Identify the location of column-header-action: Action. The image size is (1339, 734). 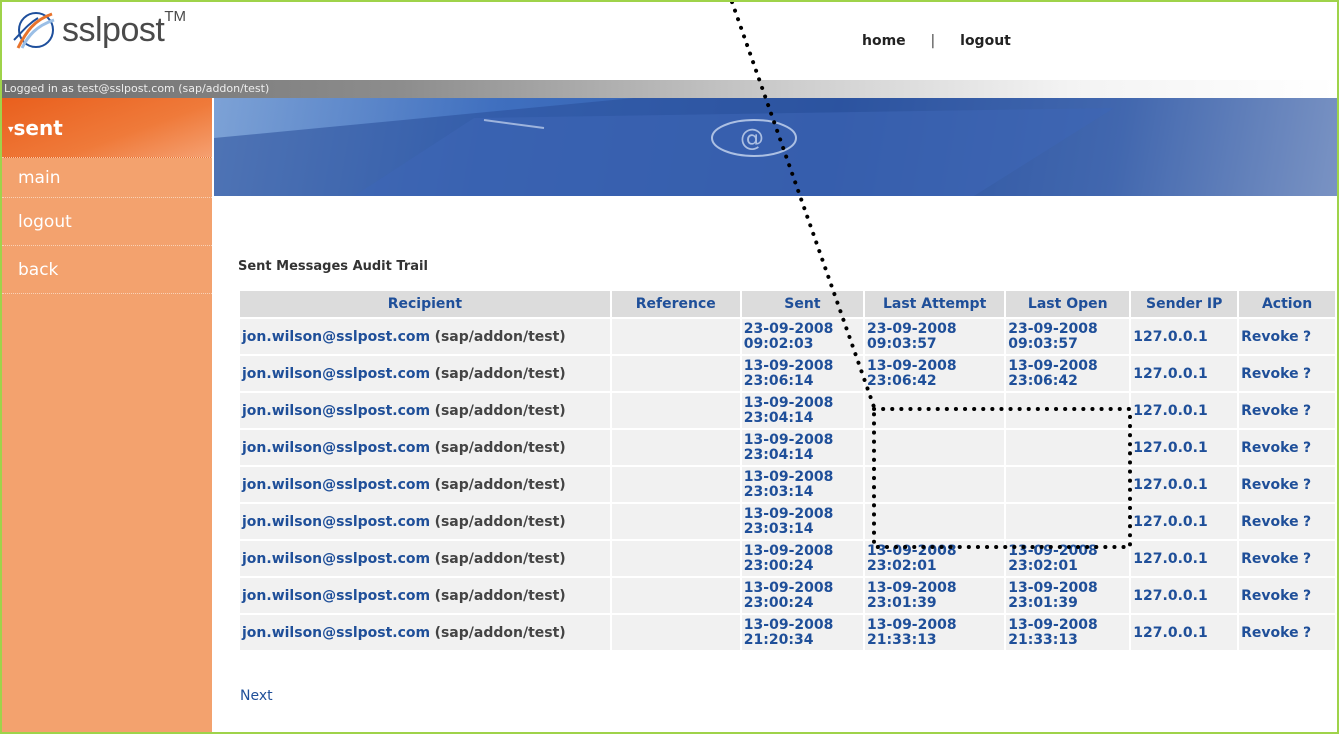
(1287, 304).